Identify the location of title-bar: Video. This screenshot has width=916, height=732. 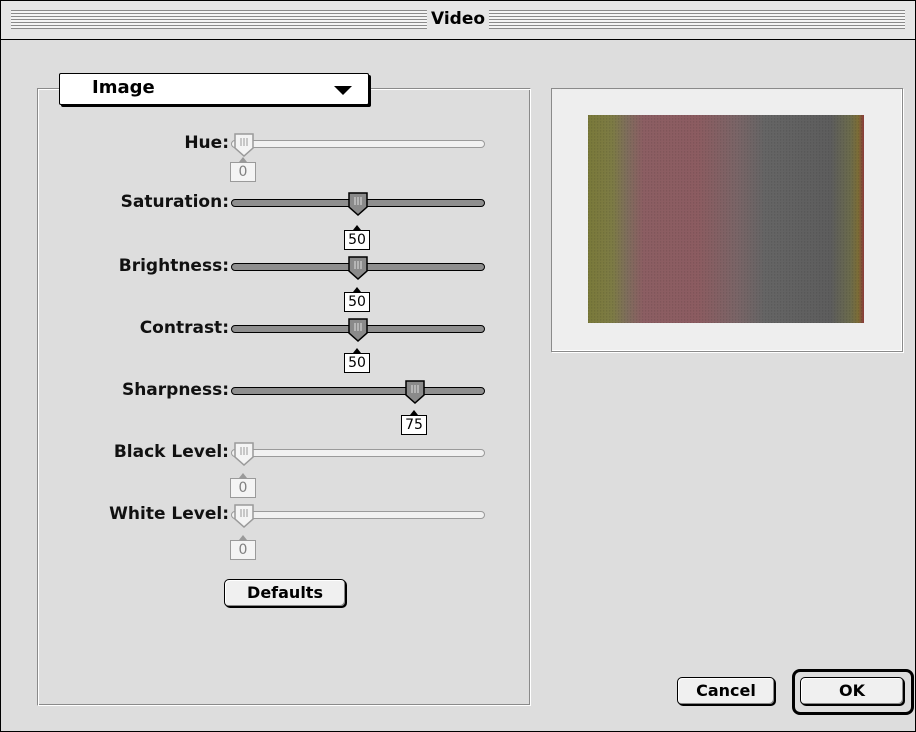
(458, 20).